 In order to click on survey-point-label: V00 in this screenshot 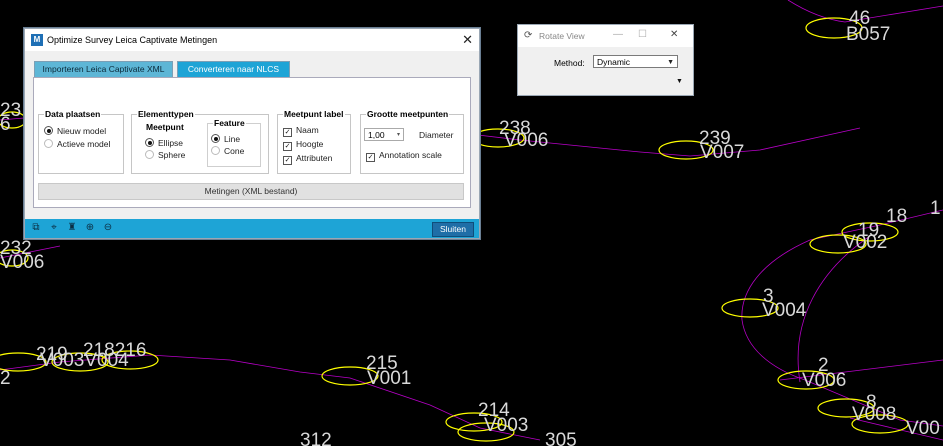, I will do `click(923, 428)`.